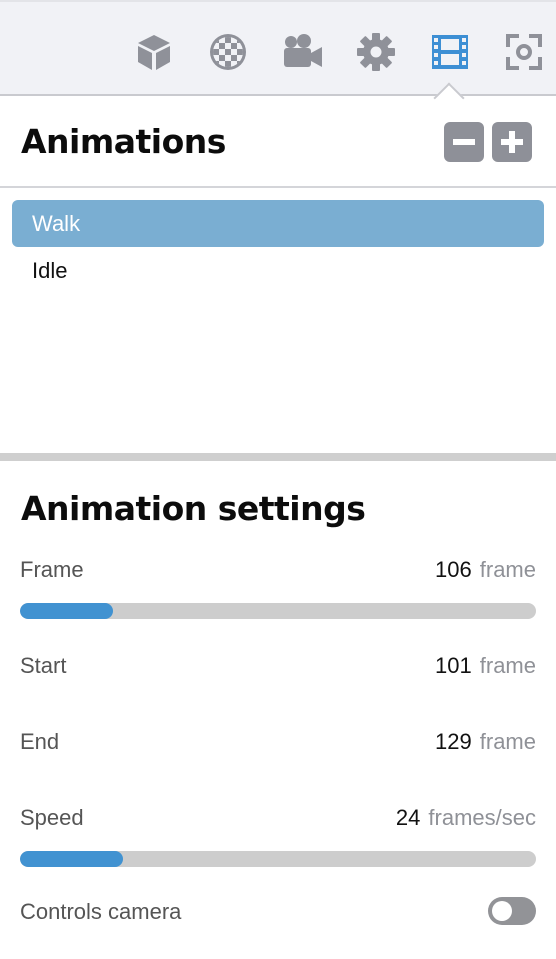 The height and width of the screenshot is (959, 556). What do you see at coordinates (40, 741) in the screenshot?
I see `end-label: End` at bounding box center [40, 741].